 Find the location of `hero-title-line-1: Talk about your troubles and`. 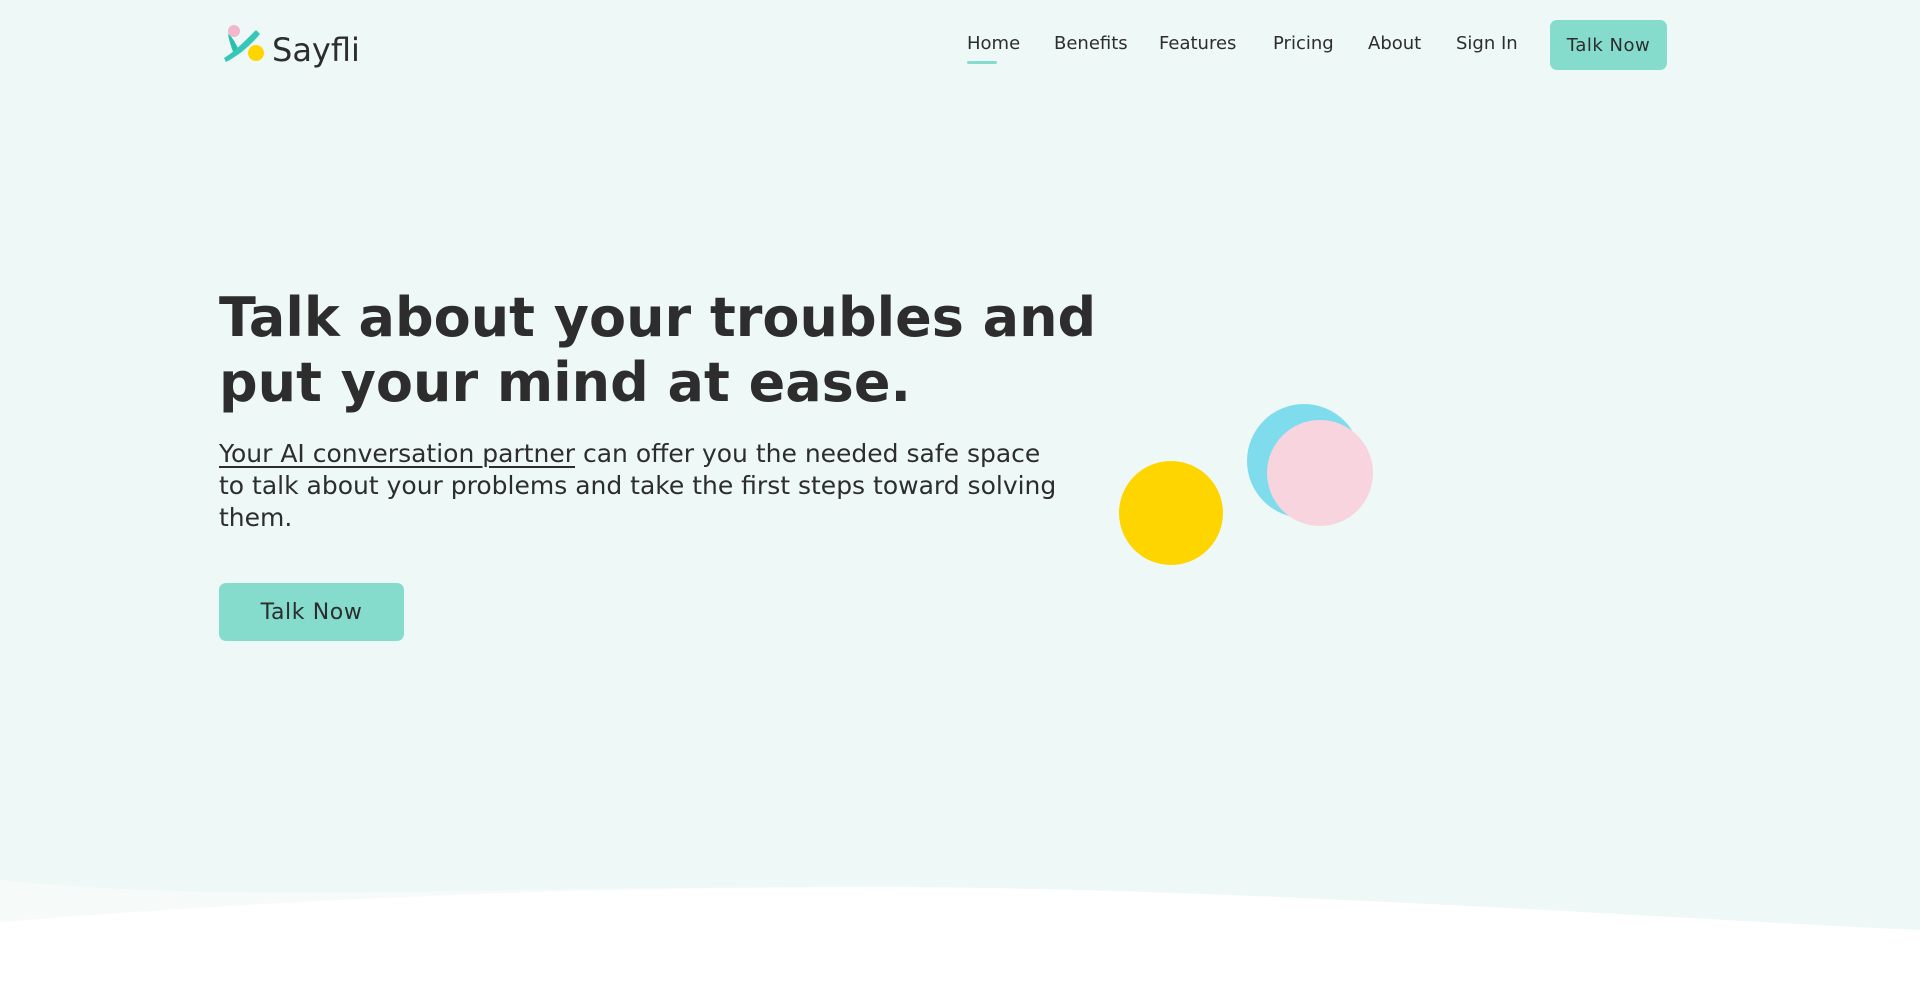

hero-title-line-1: Talk about your troubles and is located at coordinates (658, 317).